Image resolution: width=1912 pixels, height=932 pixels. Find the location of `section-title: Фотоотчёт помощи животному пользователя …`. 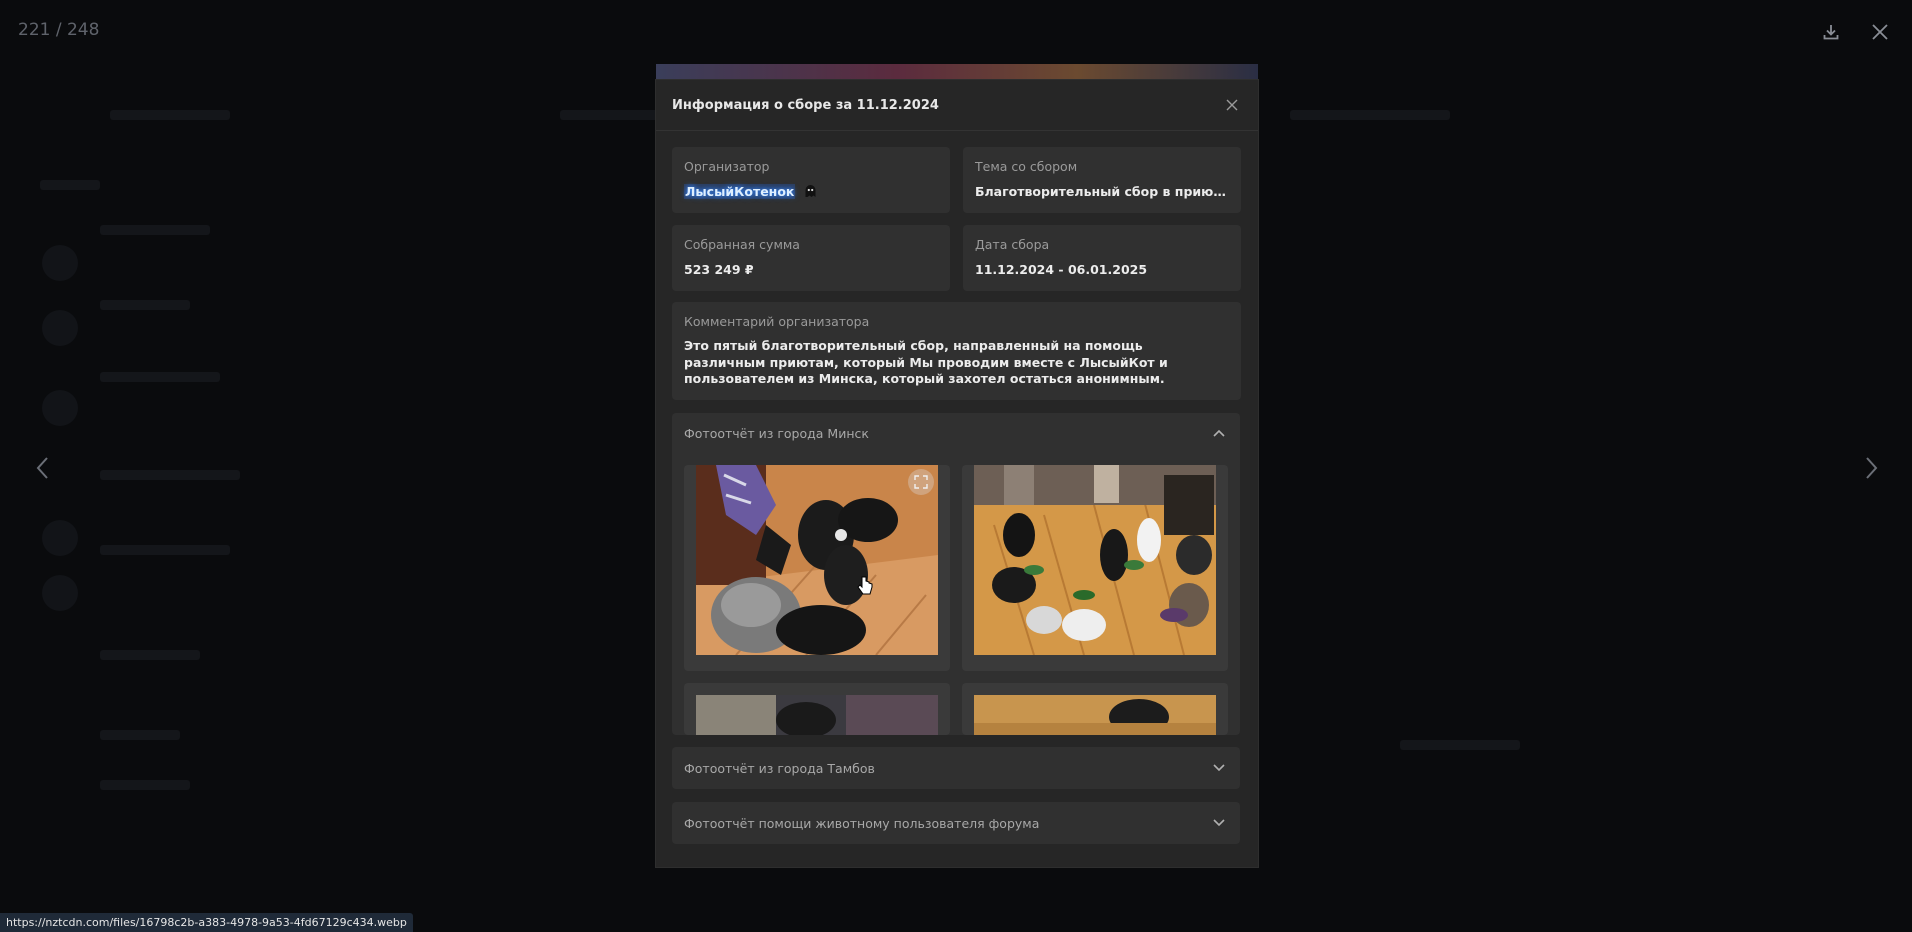

section-title: Фотоотчёт помощи животному пользователя … is located at coordinates (862, 823).